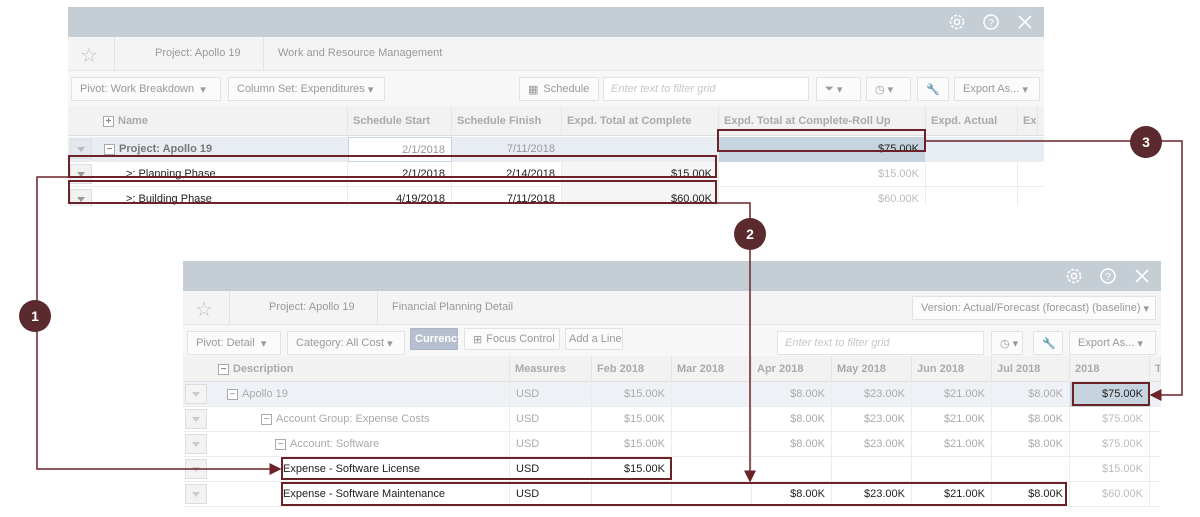 The height and width of the screenshot is (517, 1200). What do you see at coordinates (361, 369) in the screenshot?
I see `col-header-description: − Description` at bounding box center [361, 369].